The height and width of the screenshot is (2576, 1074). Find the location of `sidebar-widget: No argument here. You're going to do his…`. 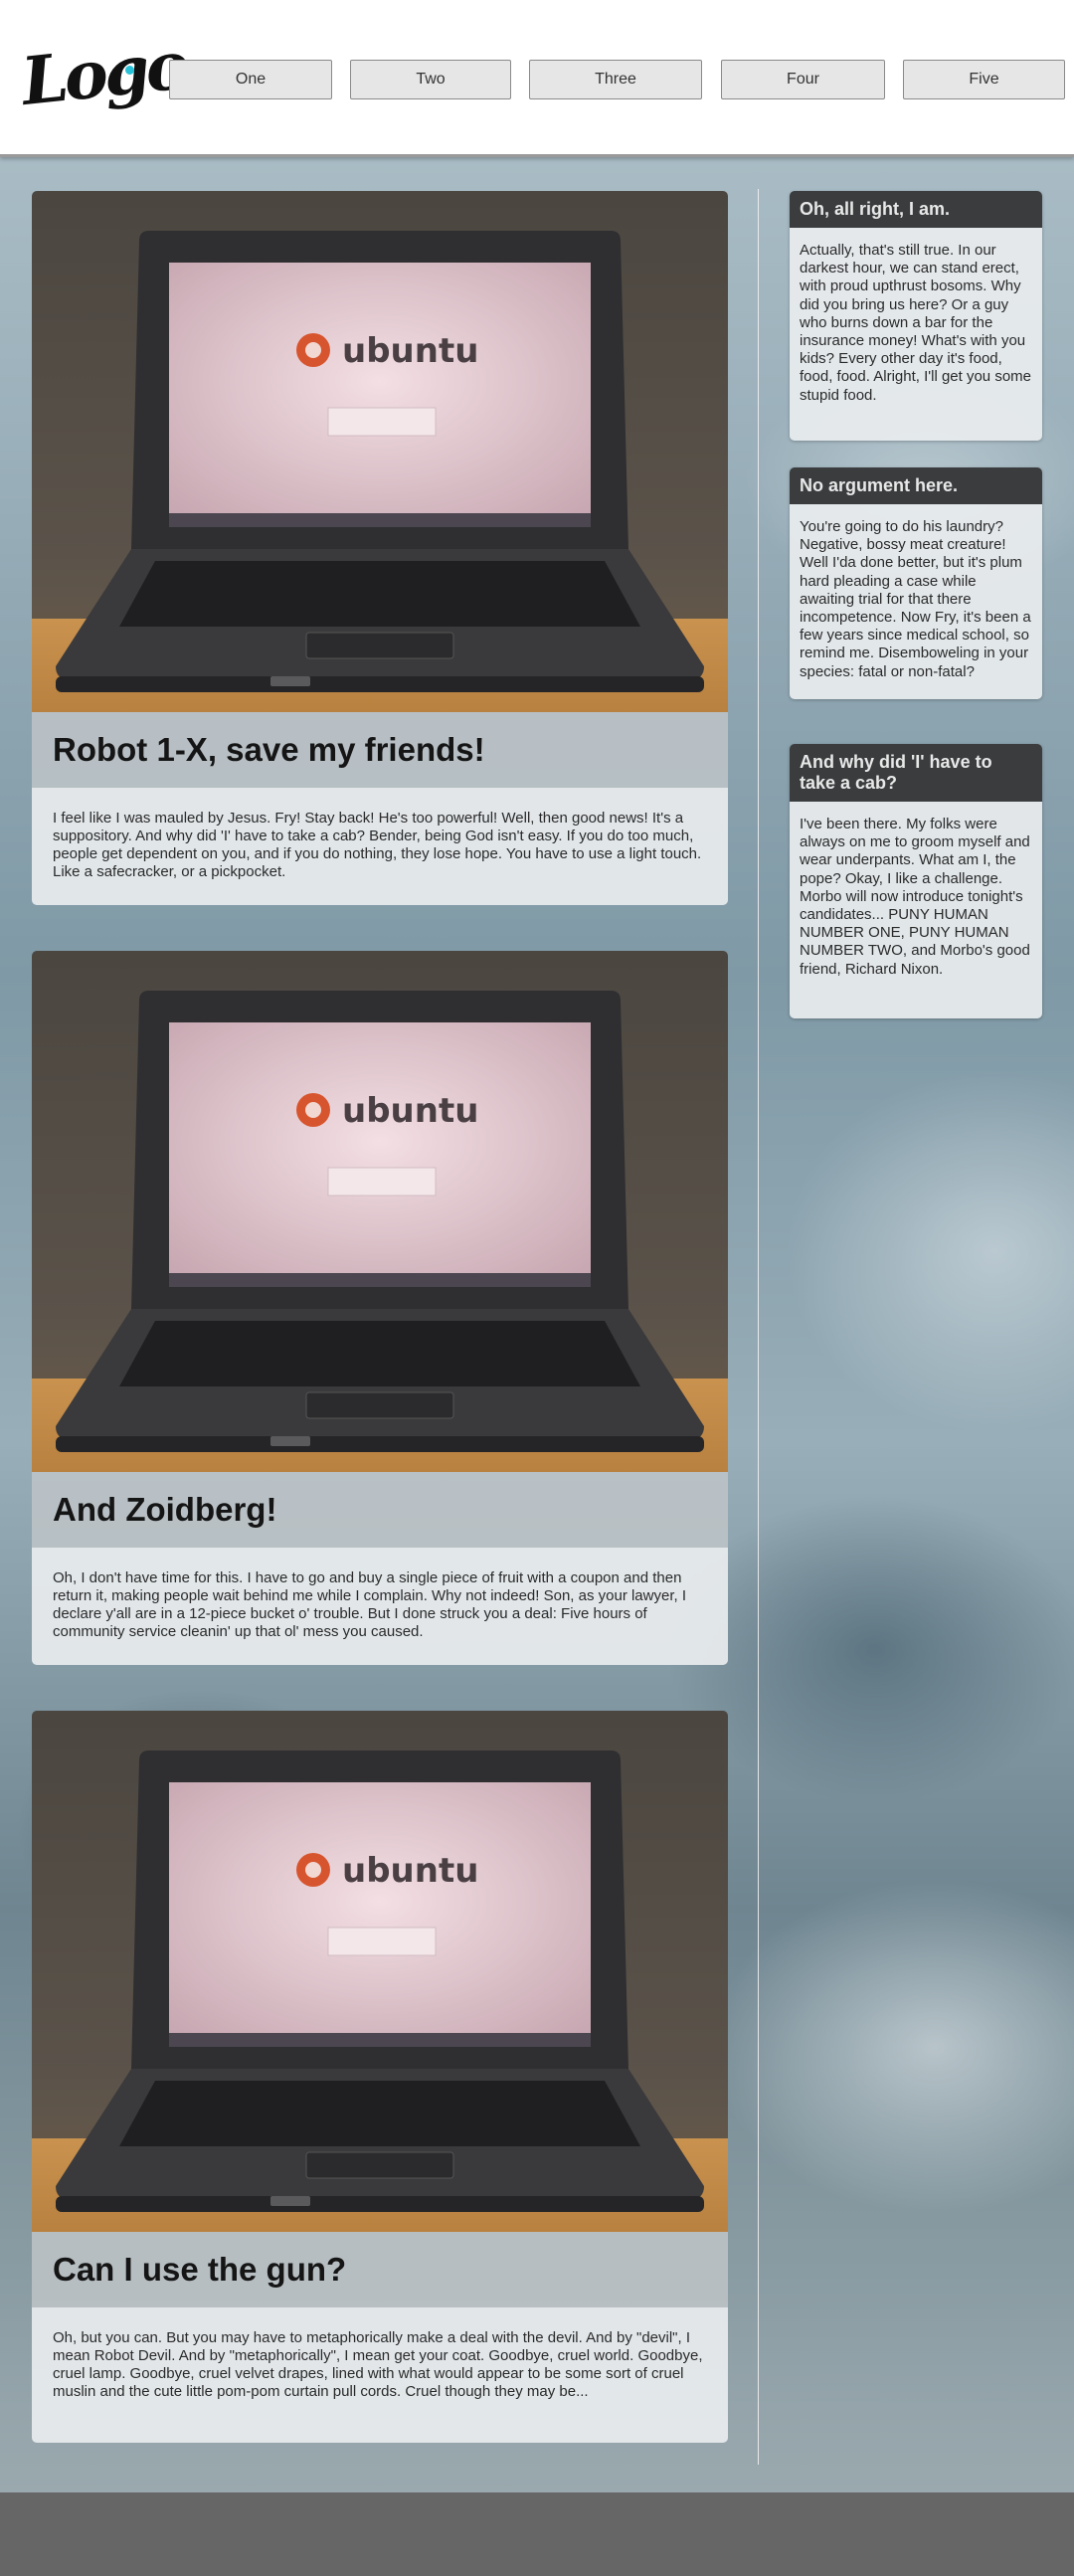

sidebar-widget: No argument here. You're going to do his… is located at coordinates (916, 583).